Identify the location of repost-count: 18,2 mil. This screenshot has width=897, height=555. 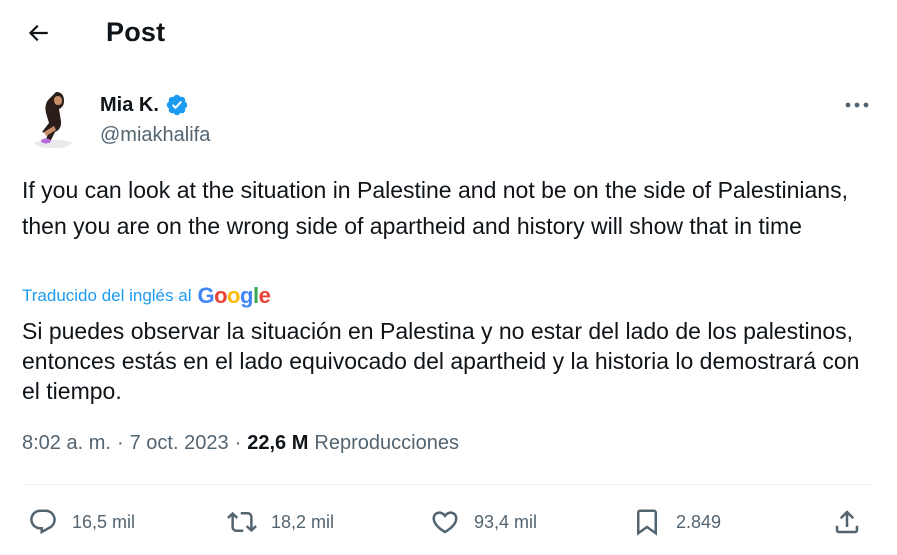
(303, 521).